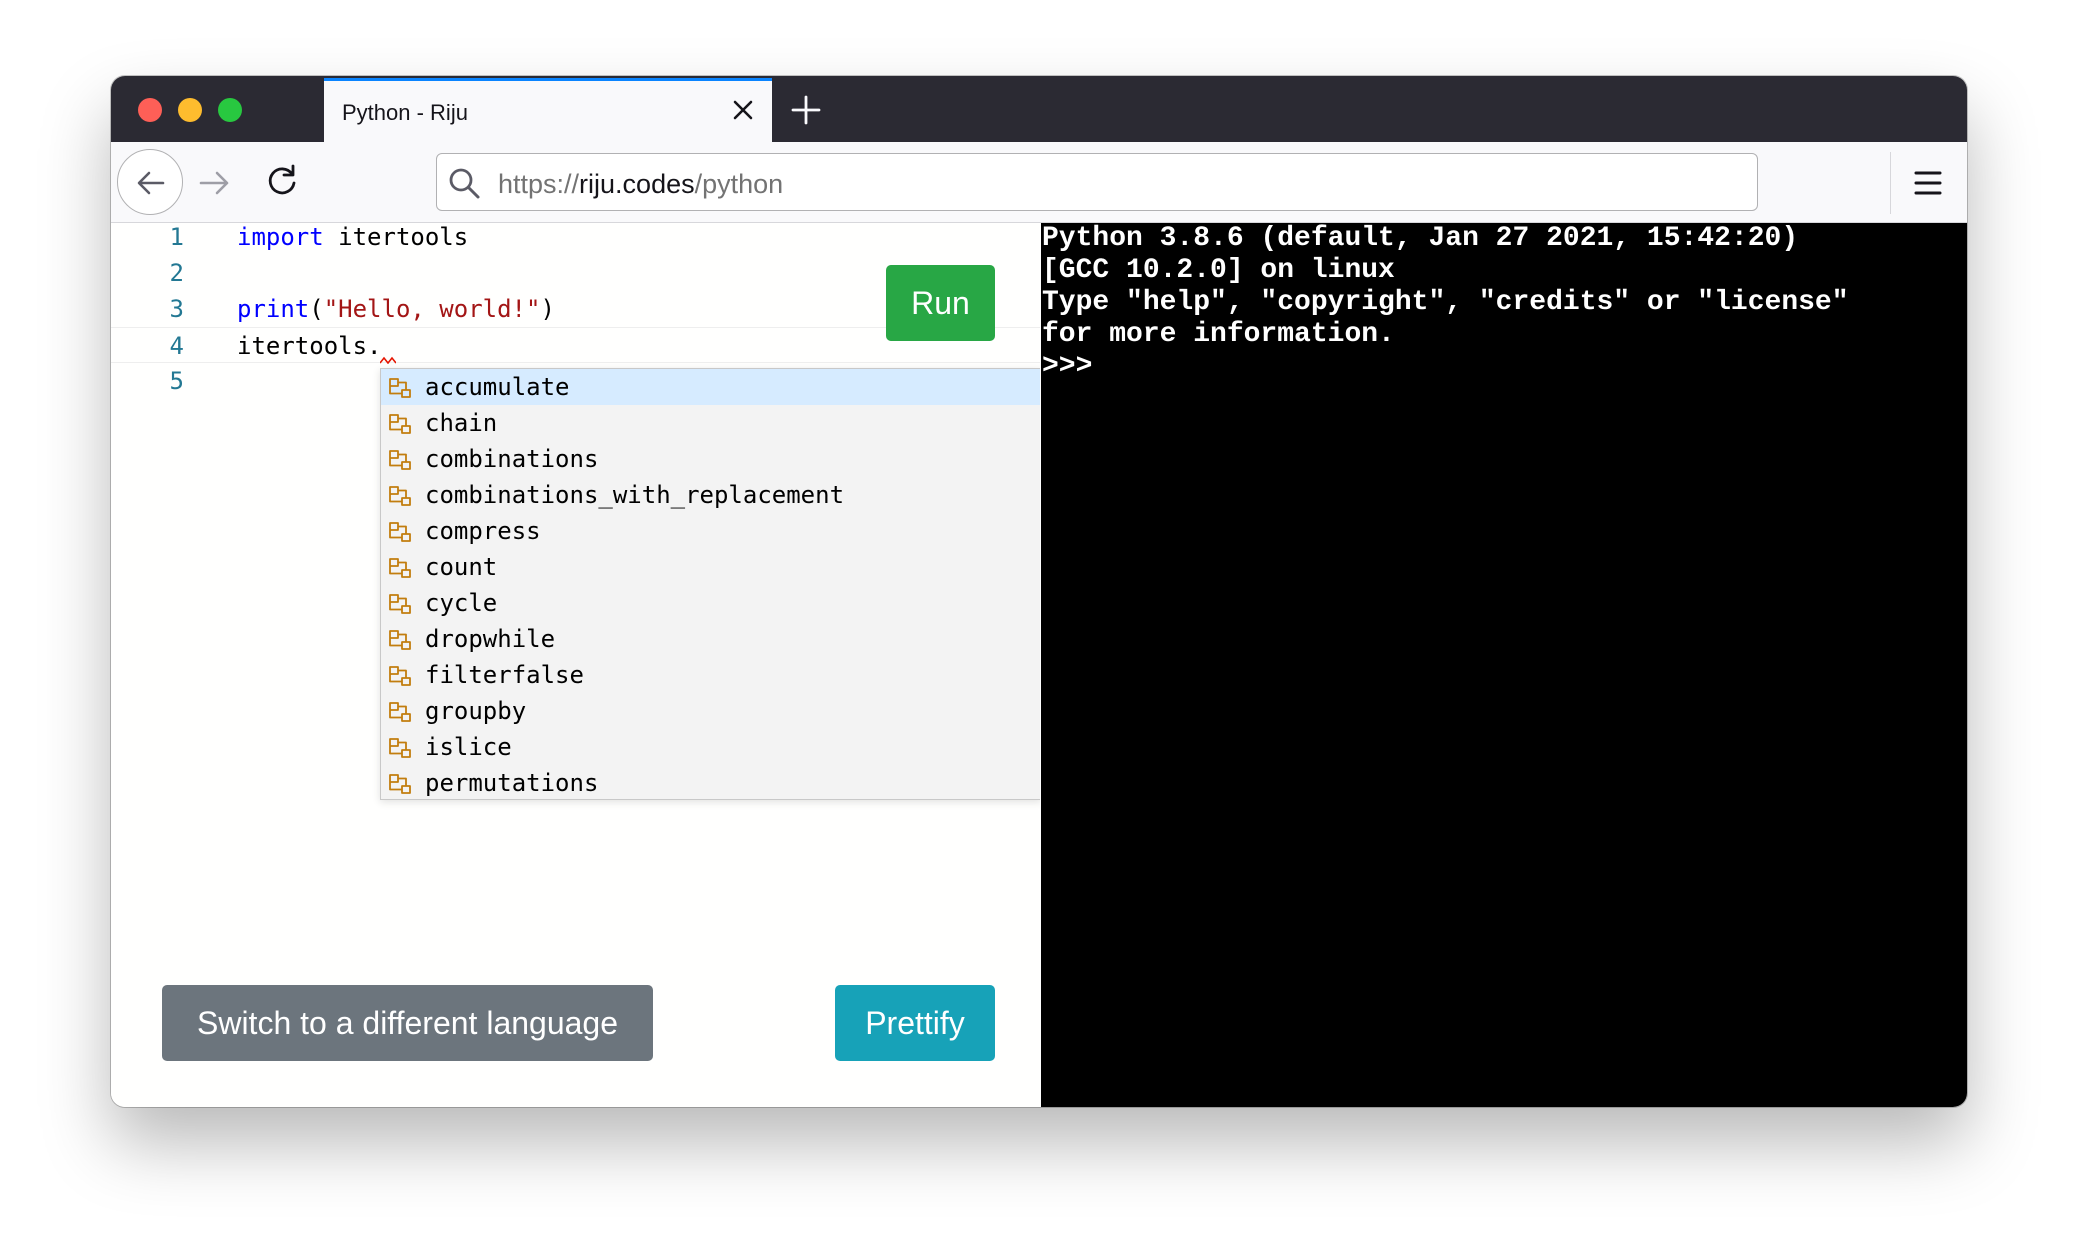 This screenshot has width=2076, height=1254. Describe the element at coordinates (176, 273) in the screenshot. I see `line-number: 2` at that location.